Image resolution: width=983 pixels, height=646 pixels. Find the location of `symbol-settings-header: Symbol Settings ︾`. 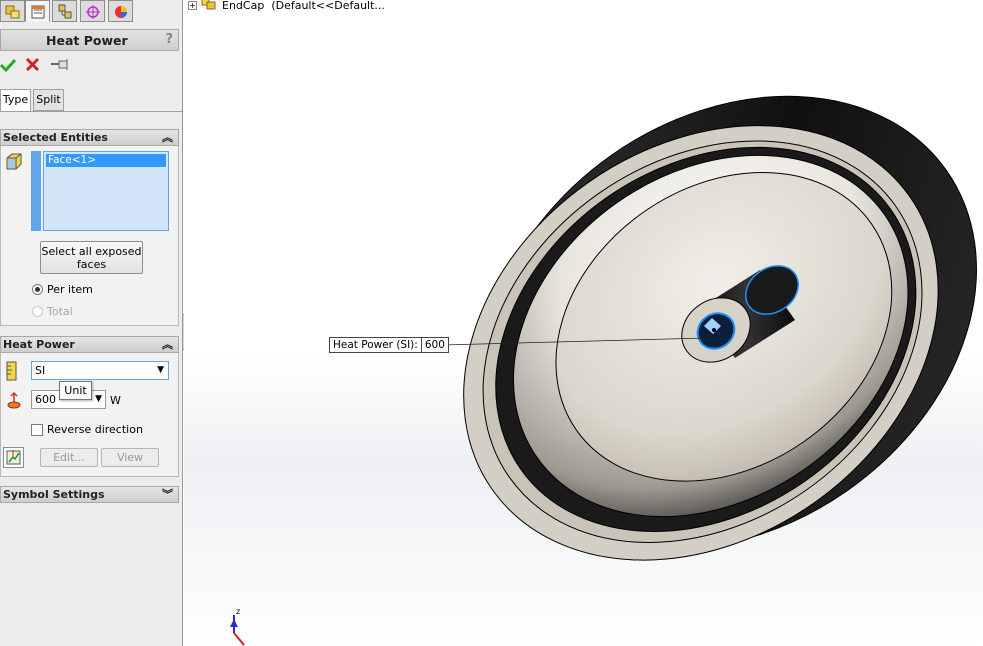

symbol-settings-header: Symbol Settings ︾ is located at coordinates (89, 494).